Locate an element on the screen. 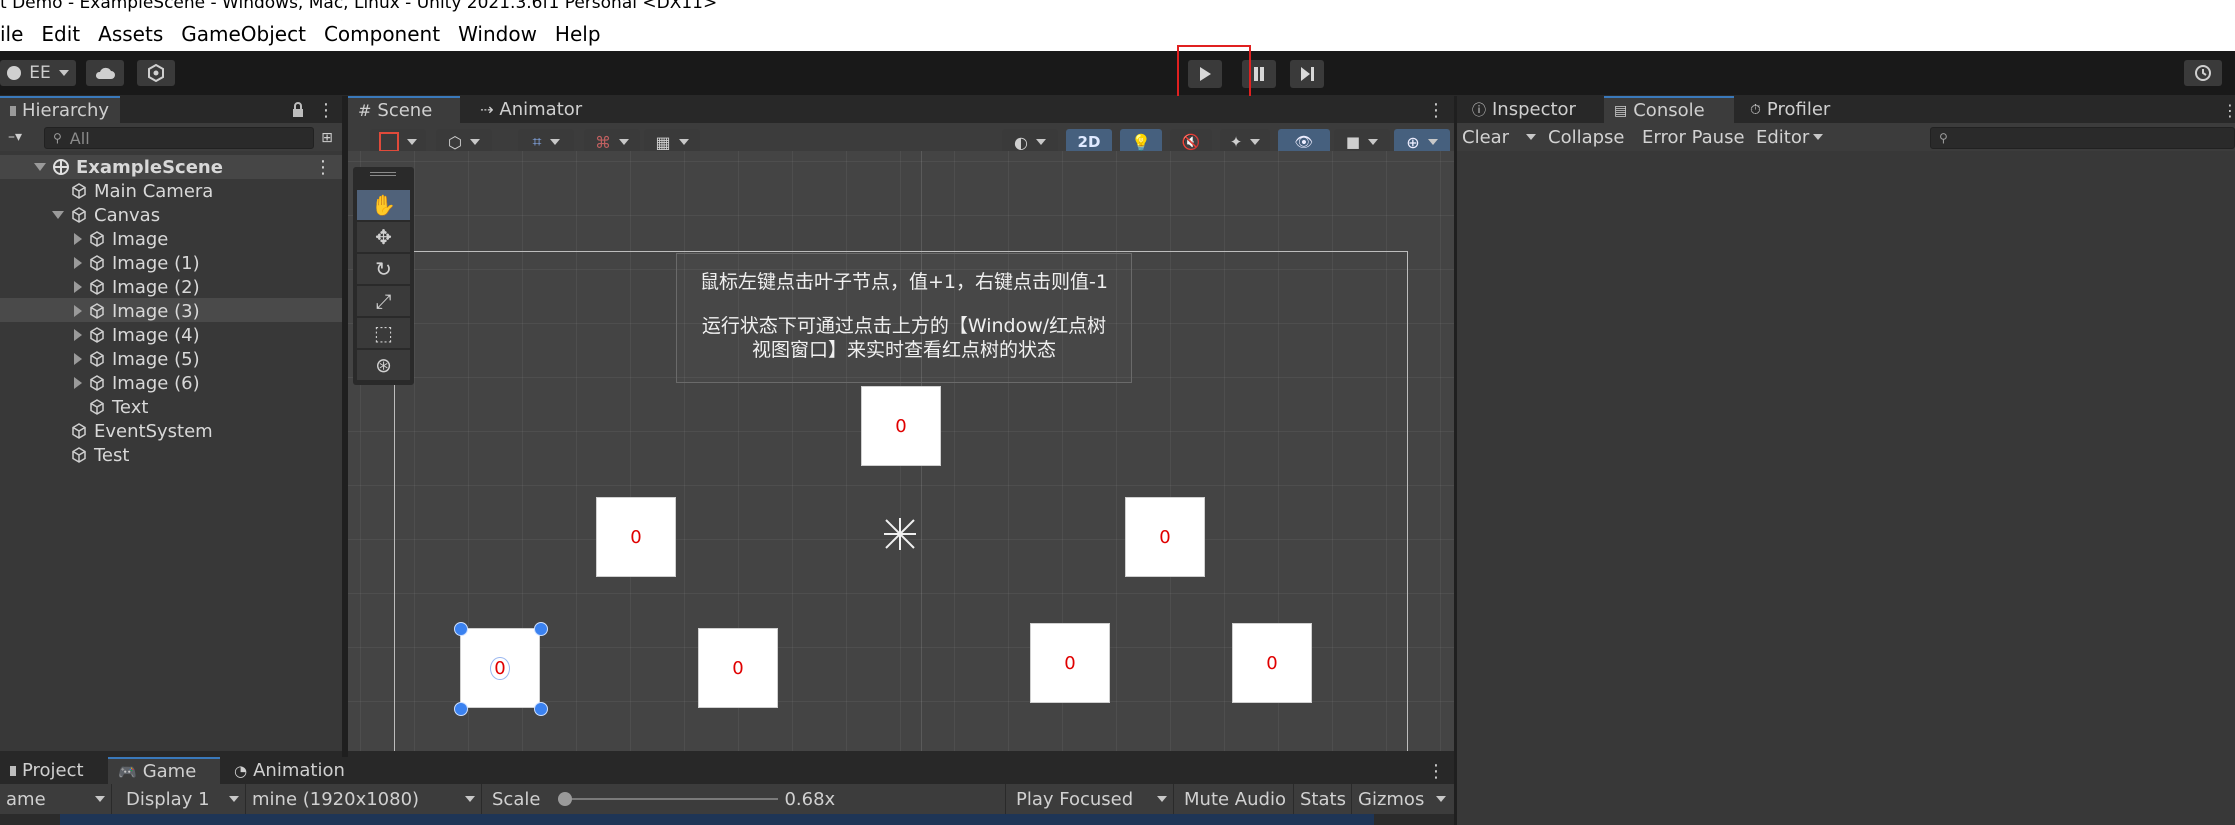  tab-game: 🎮 Game is located at coordinates (164, 770).